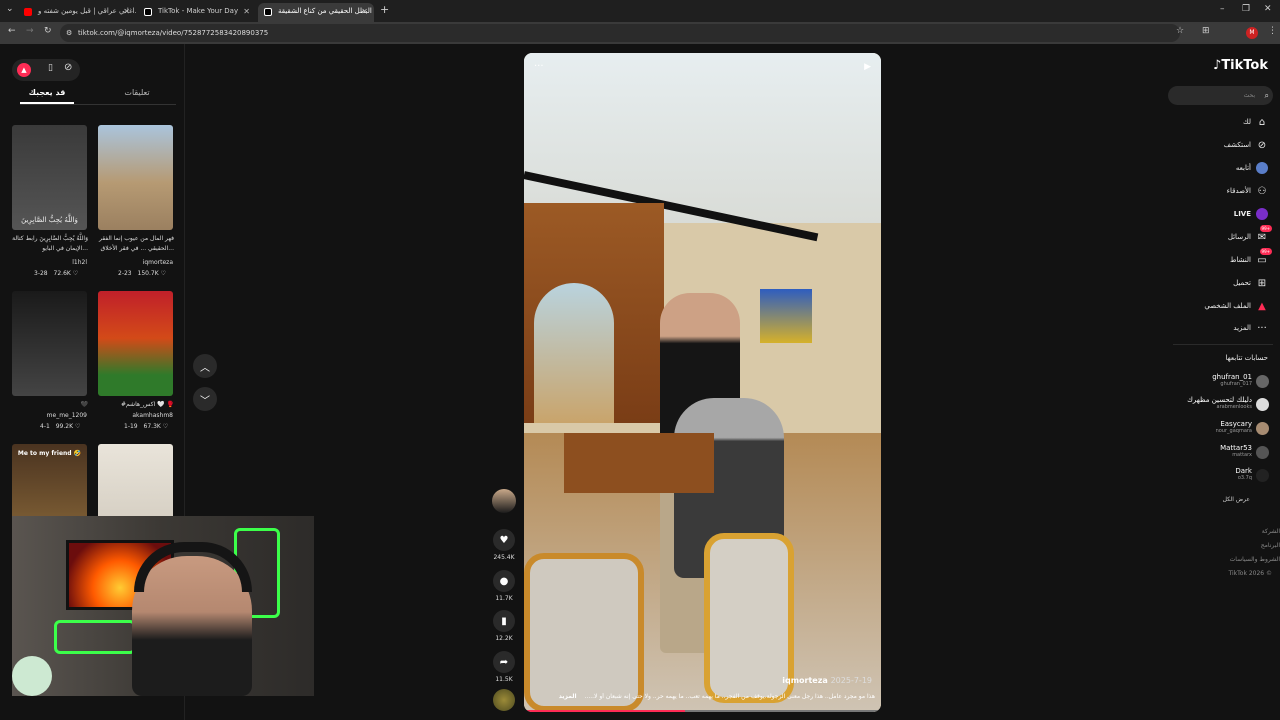 The image size is (1280, 720). I want to click on extensions-icon: ⊞, so click(1206, 31).